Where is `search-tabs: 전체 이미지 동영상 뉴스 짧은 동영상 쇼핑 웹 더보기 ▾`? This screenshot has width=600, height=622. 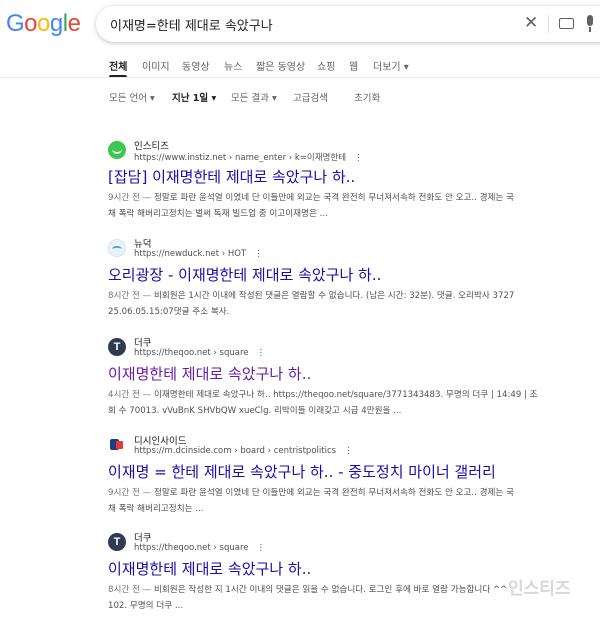 search-tabs: 전체 이미지 동영상 뉴스 짧은 동영상 쇼핑 웹 더보기 ▾ is located at coordinates (300, 65).